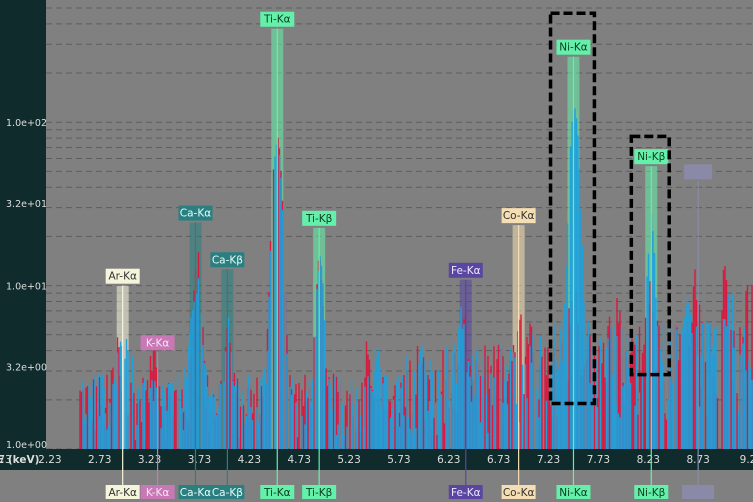 The image size is (753, 502). What do you see at coordinates (227, 260) in the screenshot?
I see `element-label-top: Ca-Kβ` at bounding box center [227, 260].